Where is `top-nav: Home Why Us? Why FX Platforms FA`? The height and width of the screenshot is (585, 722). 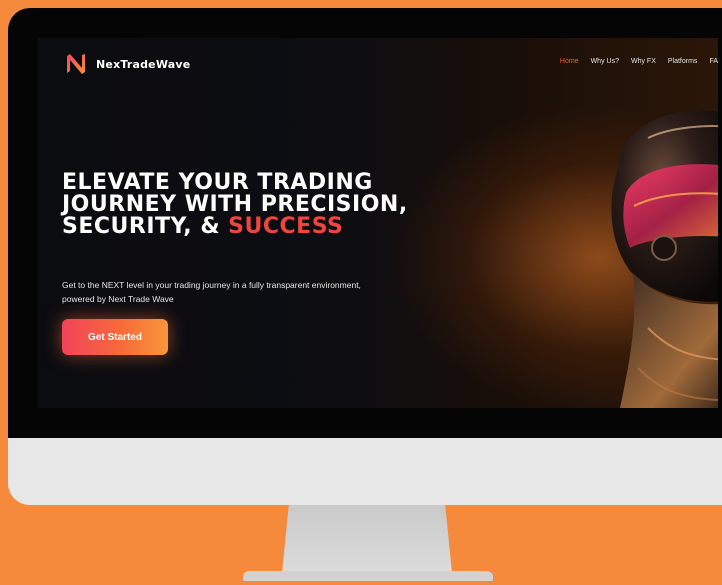
top-nav: Home Why Us? Why FX Platforms FA is located at coordinates (639, 61).